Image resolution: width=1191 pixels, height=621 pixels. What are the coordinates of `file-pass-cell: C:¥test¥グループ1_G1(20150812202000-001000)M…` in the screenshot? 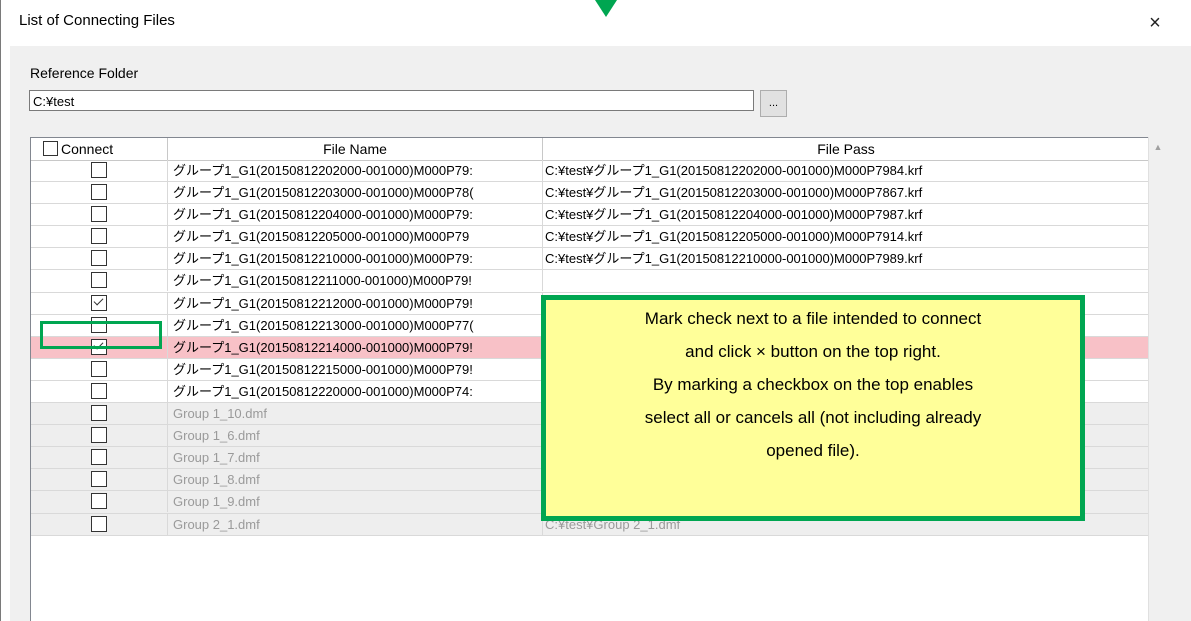 It's located at (734, 170).